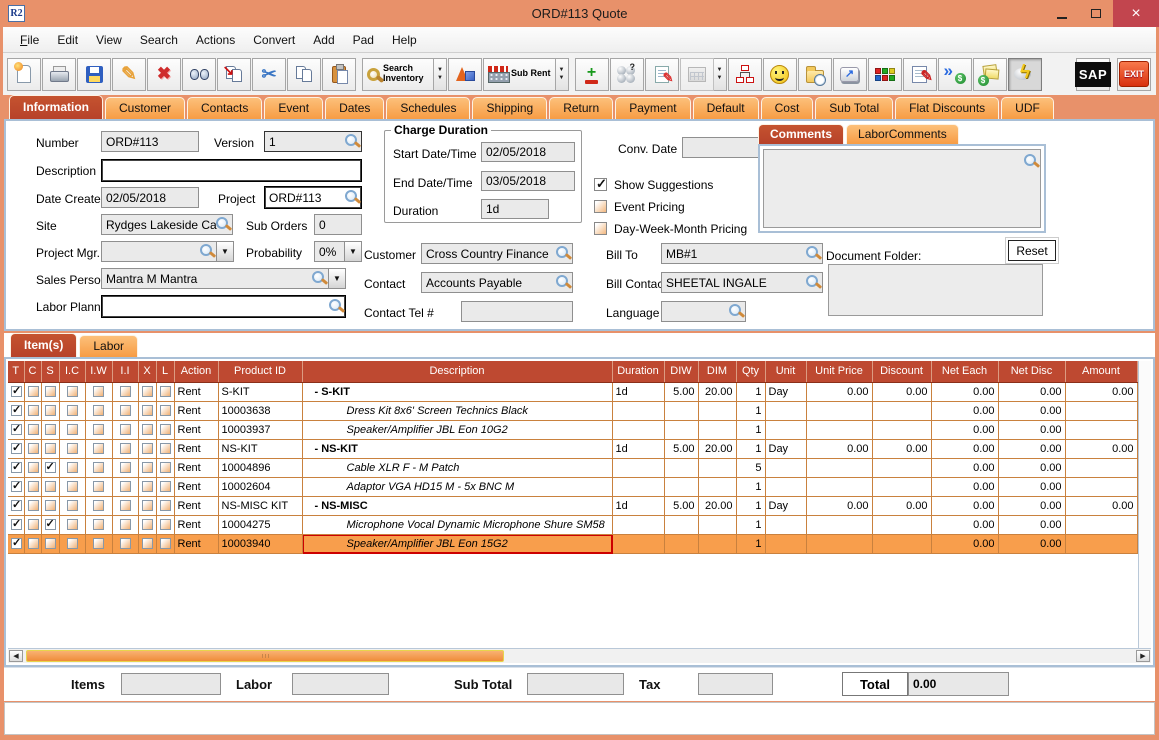 The height and width of the screenshot is (740, 1159). Describe the element at coordinates (528, 181) in the screenshot. I see `end-date-field: 03/05/2018` at that location.